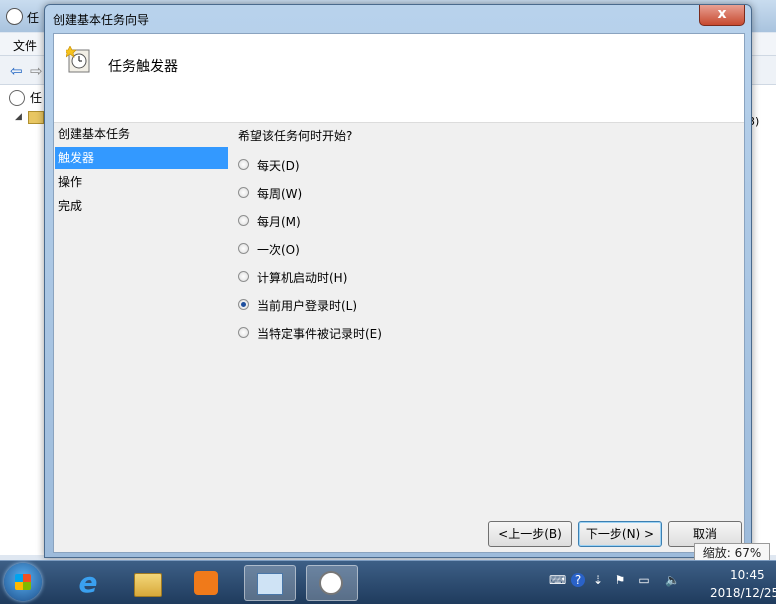 This screenshot has width=776, height=604. I want to click on internet-explorer-icon: e, so click(88, 582).